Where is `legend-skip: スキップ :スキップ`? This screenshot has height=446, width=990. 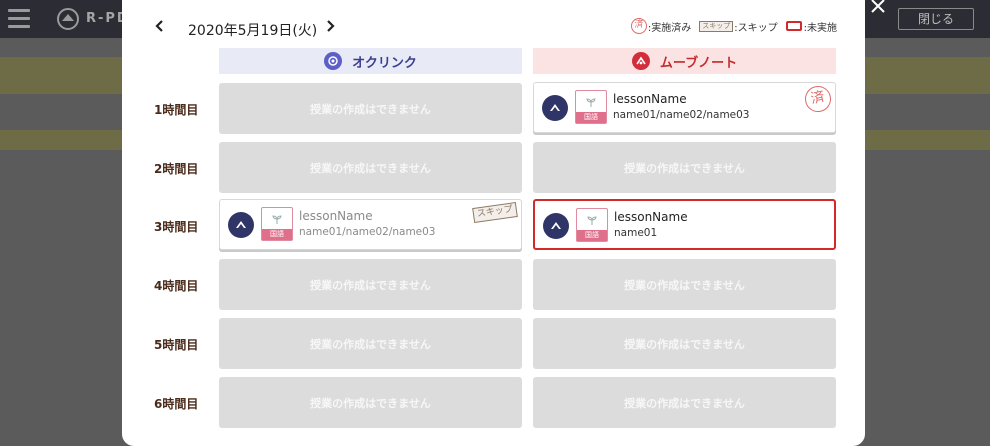 legend-skip: スキップ :スキップ is located at coordinates (738, 26).